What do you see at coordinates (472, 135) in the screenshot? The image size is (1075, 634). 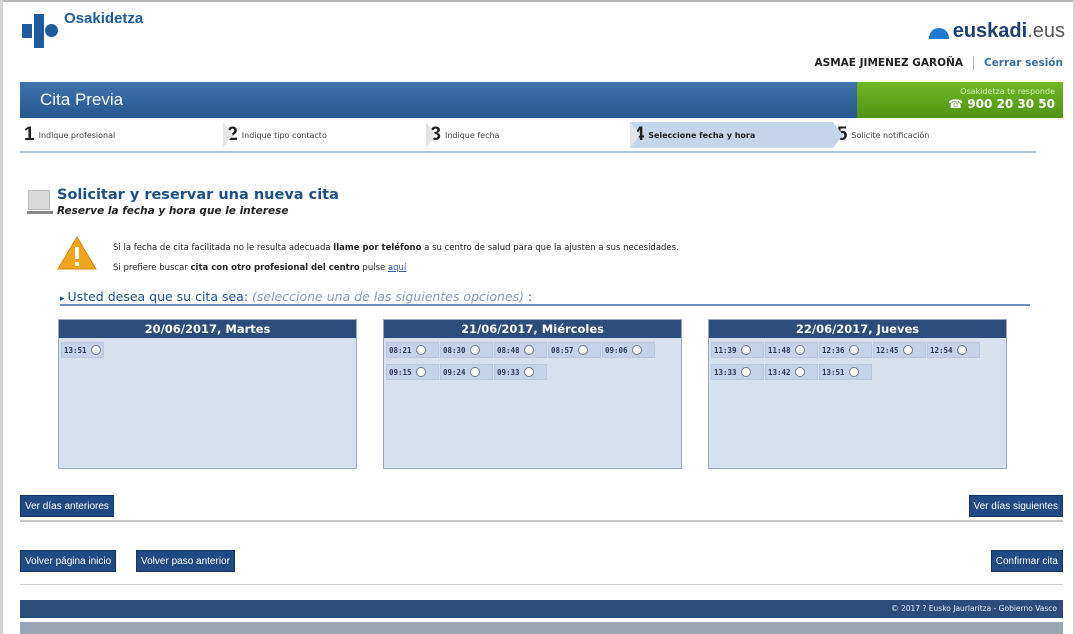 I see `step-label: Indique fecha` at bounding box center [472, 135].